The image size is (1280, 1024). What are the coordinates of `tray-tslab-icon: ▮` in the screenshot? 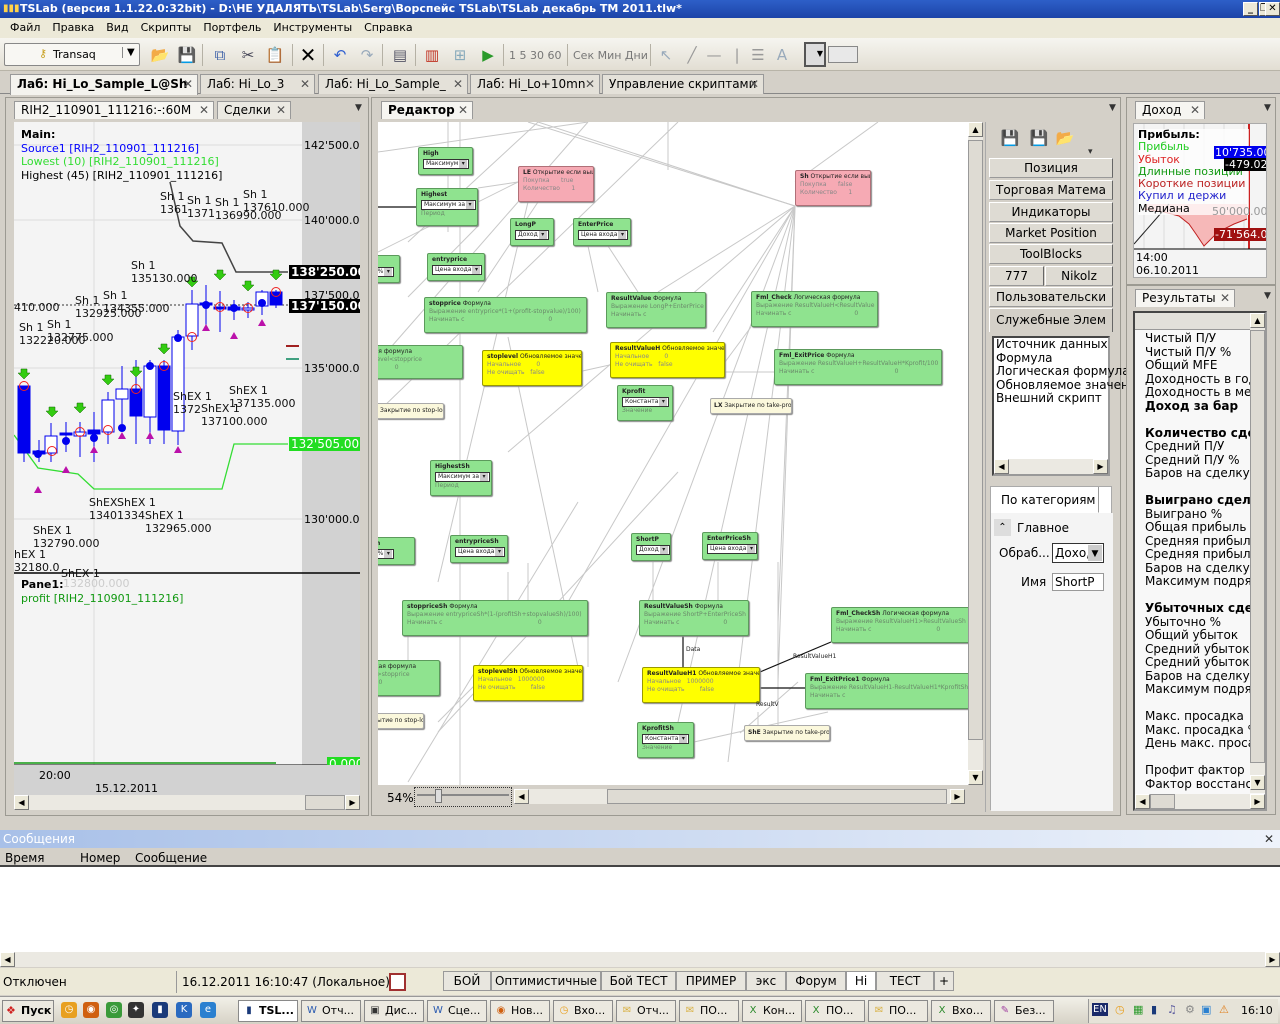 It's located at (1154, 1009).